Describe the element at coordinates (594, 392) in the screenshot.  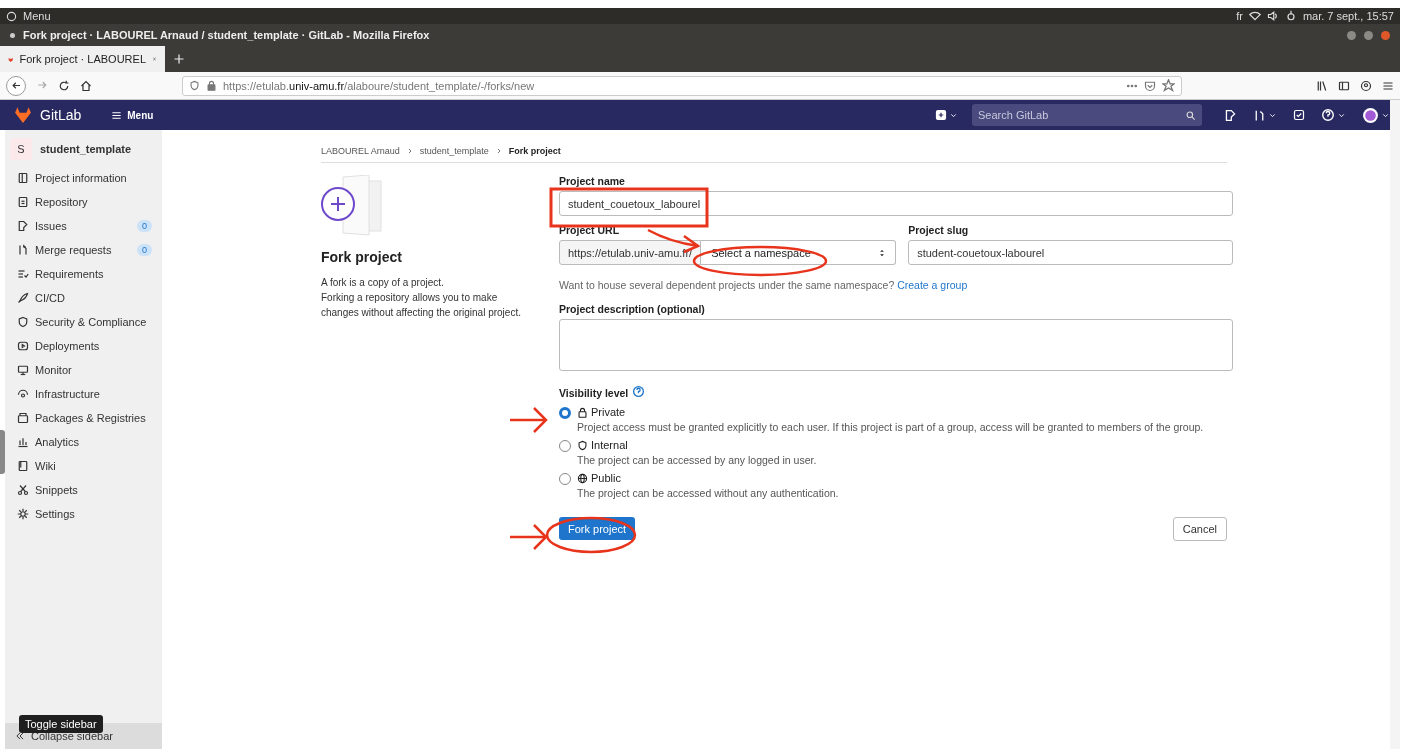
I see `field-label: Visibility level` at that location.